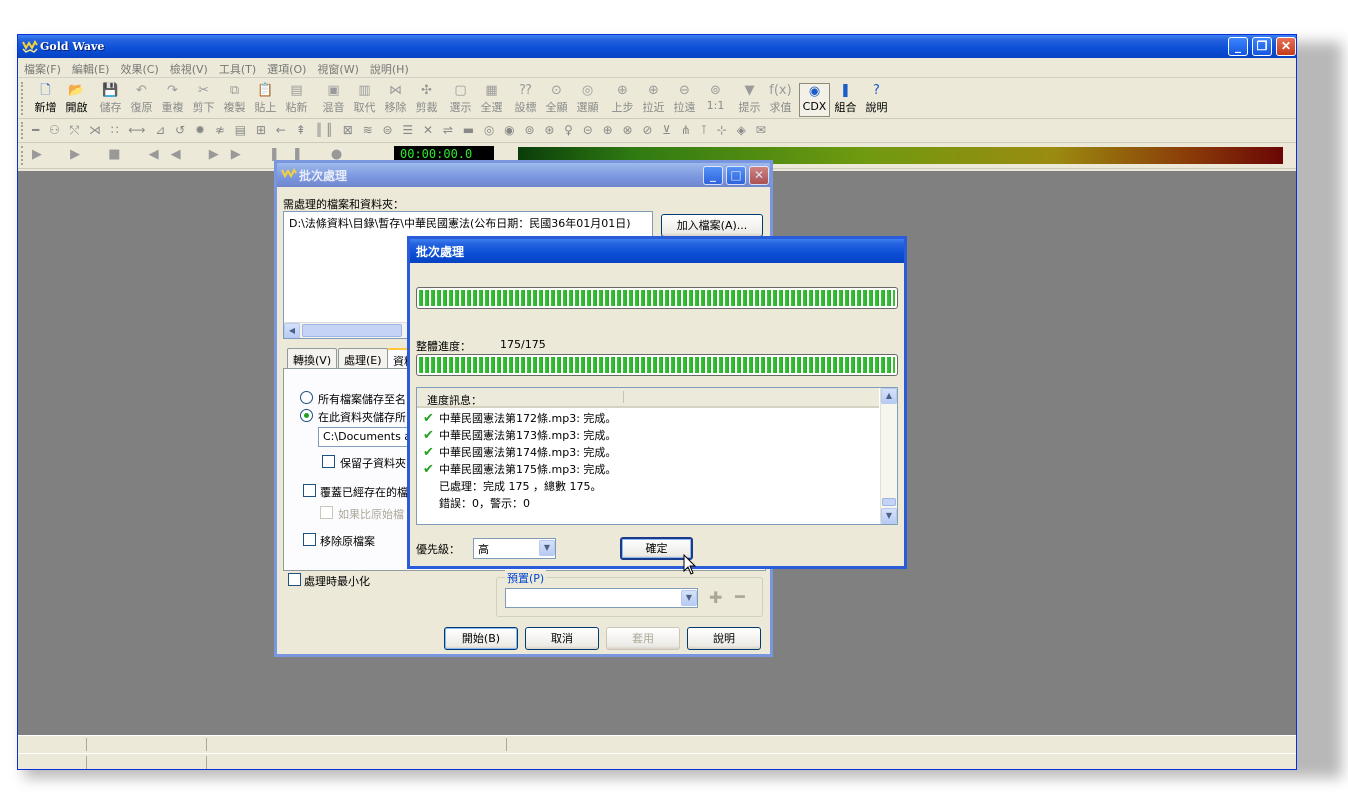 The image size is (1348, 806). Describe the element at coordinates (294, 579) in the screenshot. I see `minimize-checkbox` at that location.